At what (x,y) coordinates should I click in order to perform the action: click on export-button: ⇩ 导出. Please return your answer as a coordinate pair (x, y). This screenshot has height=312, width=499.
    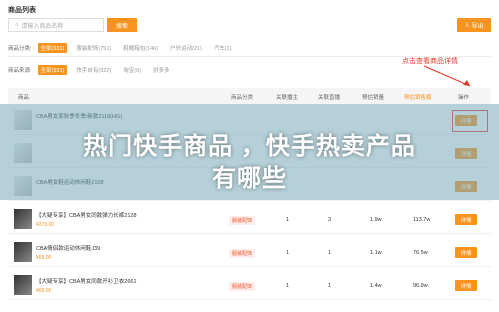
    Looking at the image, I should click on (474, 25).